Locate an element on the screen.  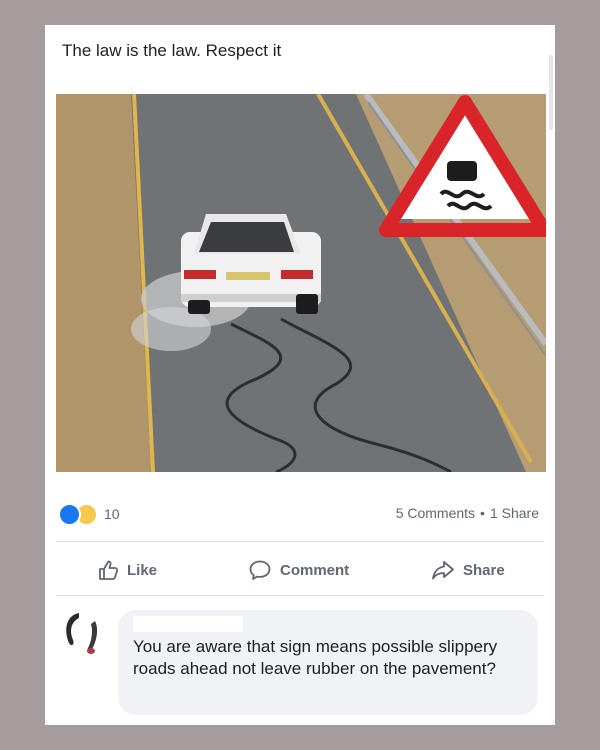
share-button: Share is located at coordinates (468, 570).